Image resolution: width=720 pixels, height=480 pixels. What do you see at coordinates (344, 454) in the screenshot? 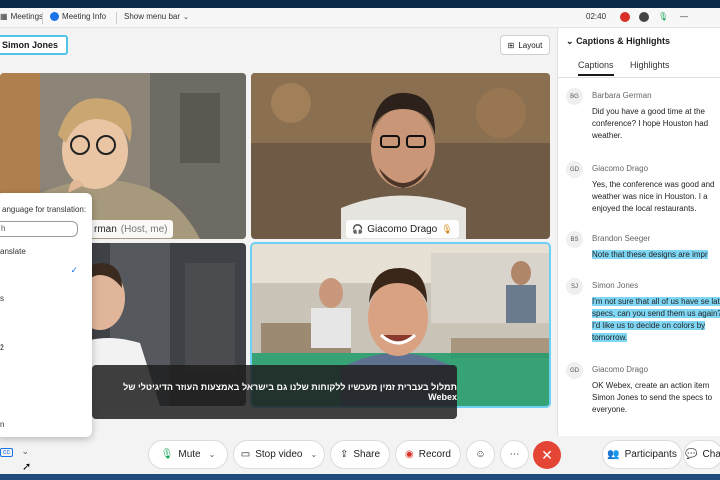
I see `share-icon: ⇪` at bounding box center [344, 454].